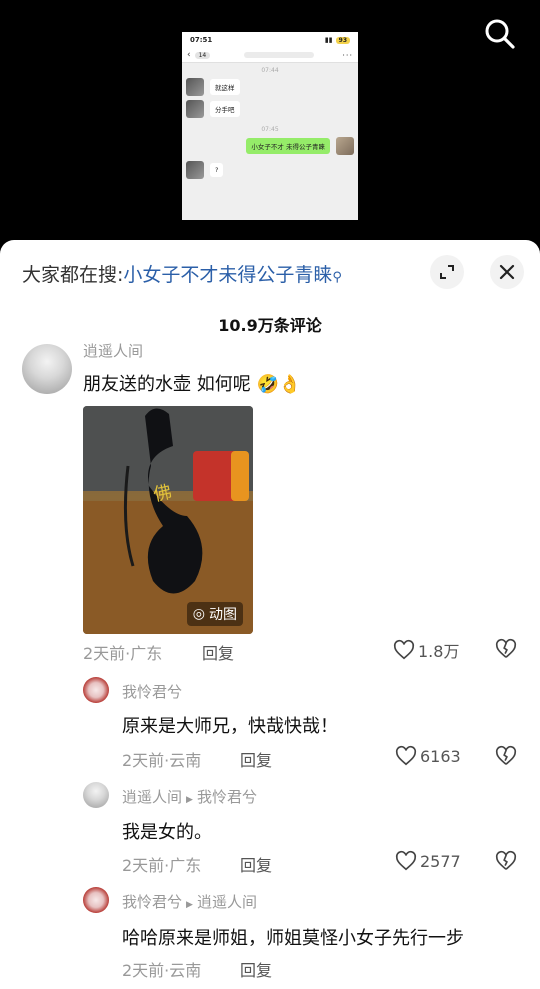  I want to click on comment-text: 我是女的。, so click(167, 832).